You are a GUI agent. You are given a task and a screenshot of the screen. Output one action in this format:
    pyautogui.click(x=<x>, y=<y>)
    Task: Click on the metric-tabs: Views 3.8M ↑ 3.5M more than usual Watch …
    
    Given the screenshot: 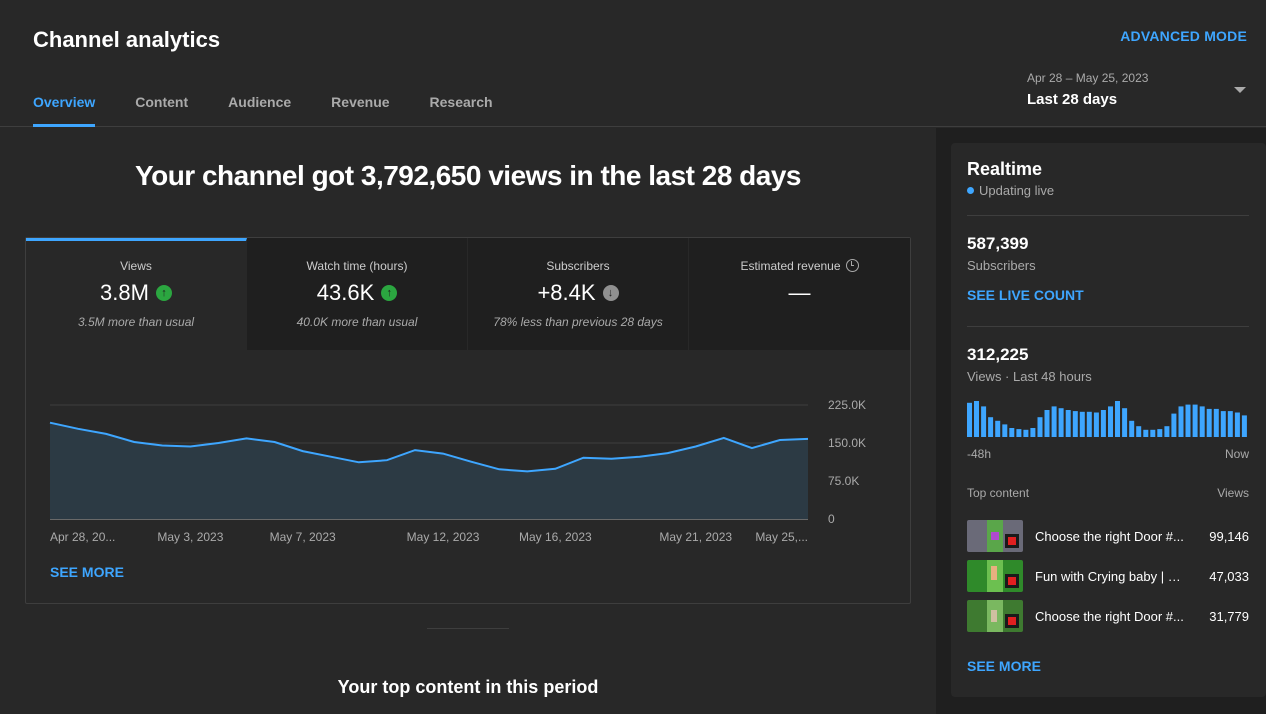 What is the action you would take?
    pyautogui.click(x=468, y=294)
    